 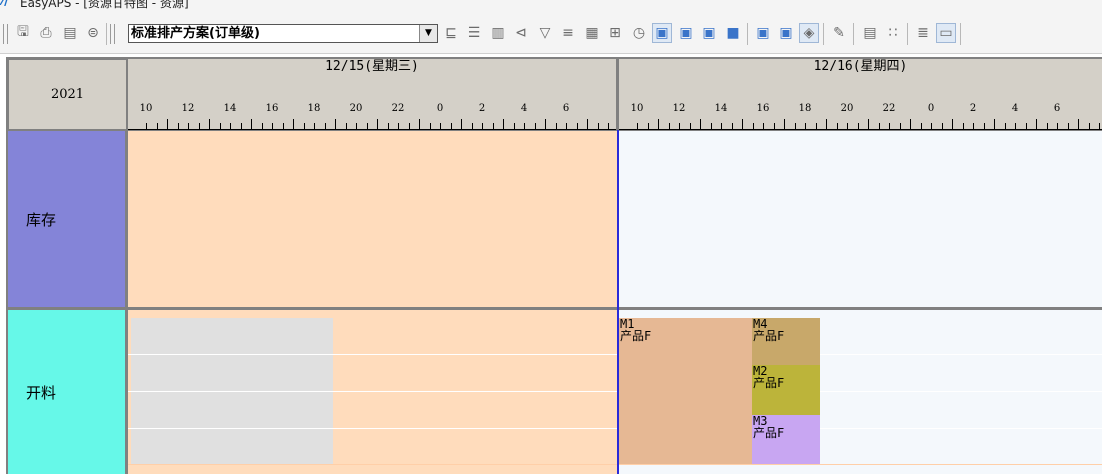 I want to click on clock-icon: ◷, so click(x=639, y=33).